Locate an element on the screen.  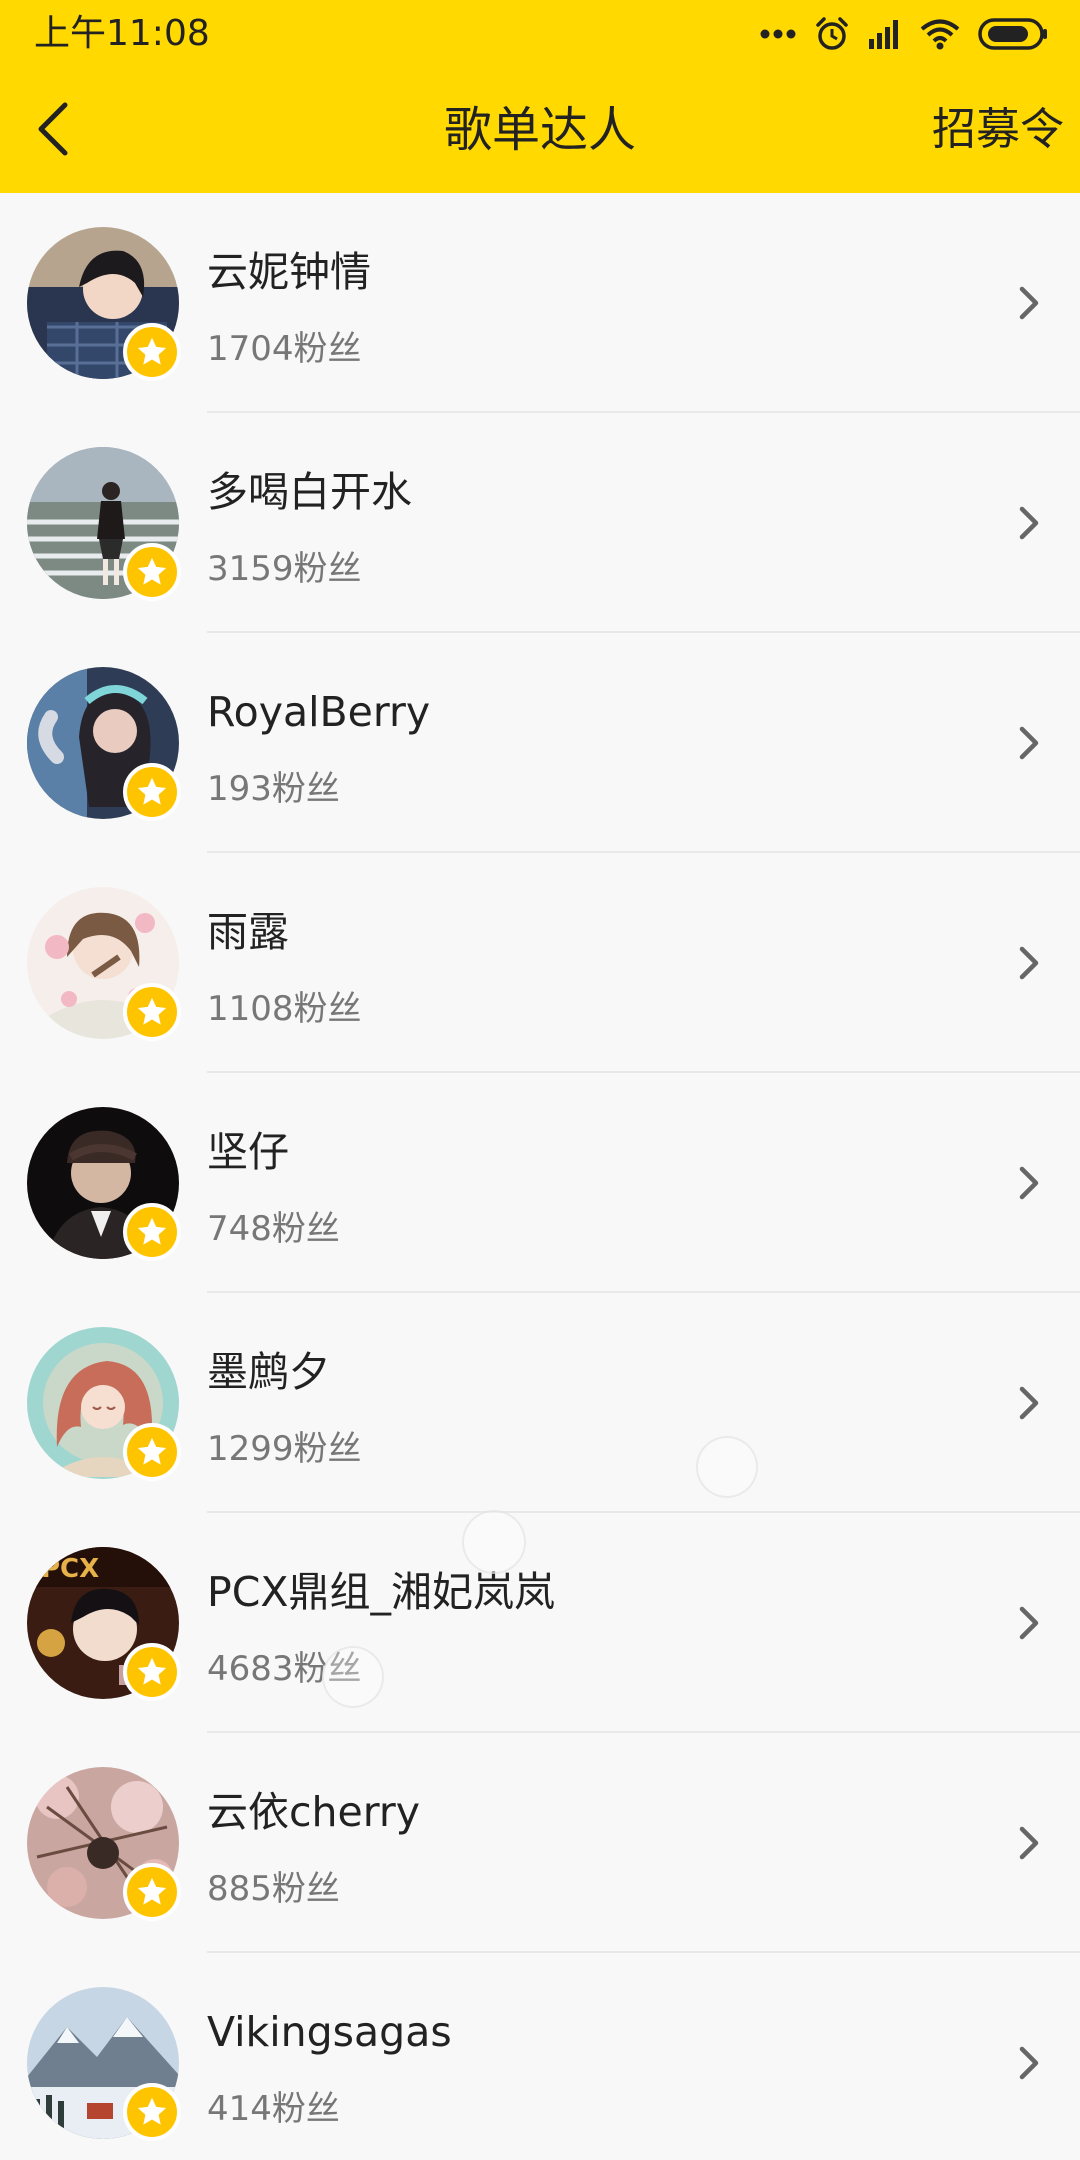
svg-text: PCX is located at coordinates (70, 1569).